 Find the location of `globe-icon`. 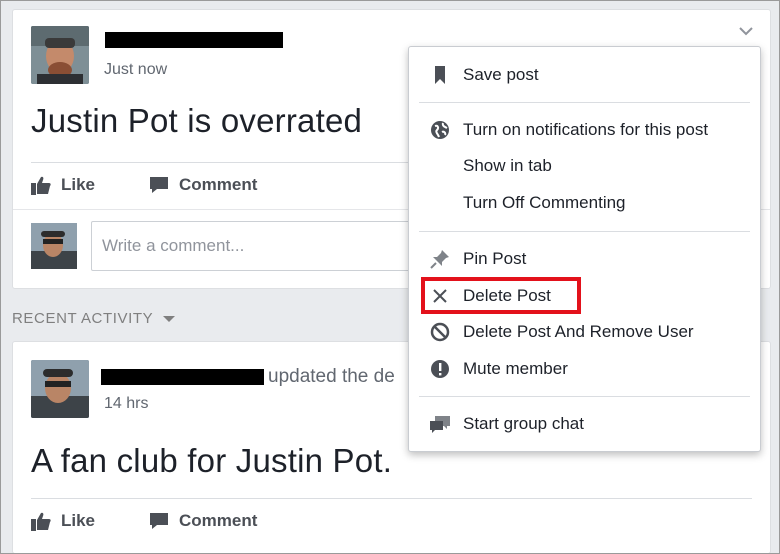

globe-icon is located at coordinates (440, 130).